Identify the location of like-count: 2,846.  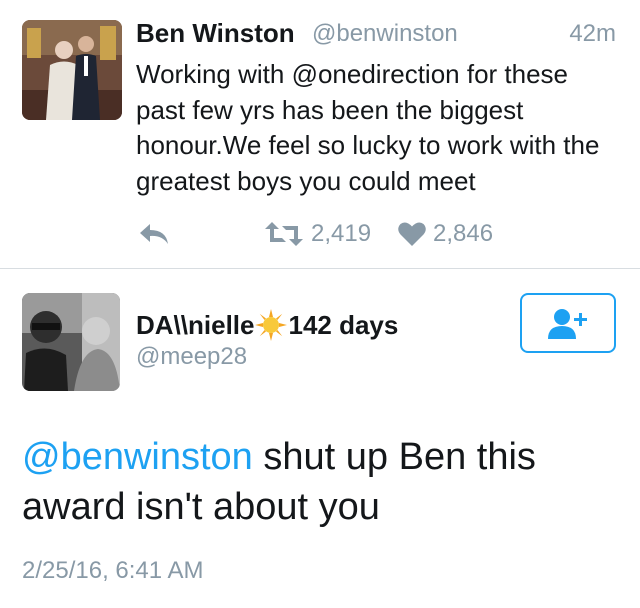
(463, 233).